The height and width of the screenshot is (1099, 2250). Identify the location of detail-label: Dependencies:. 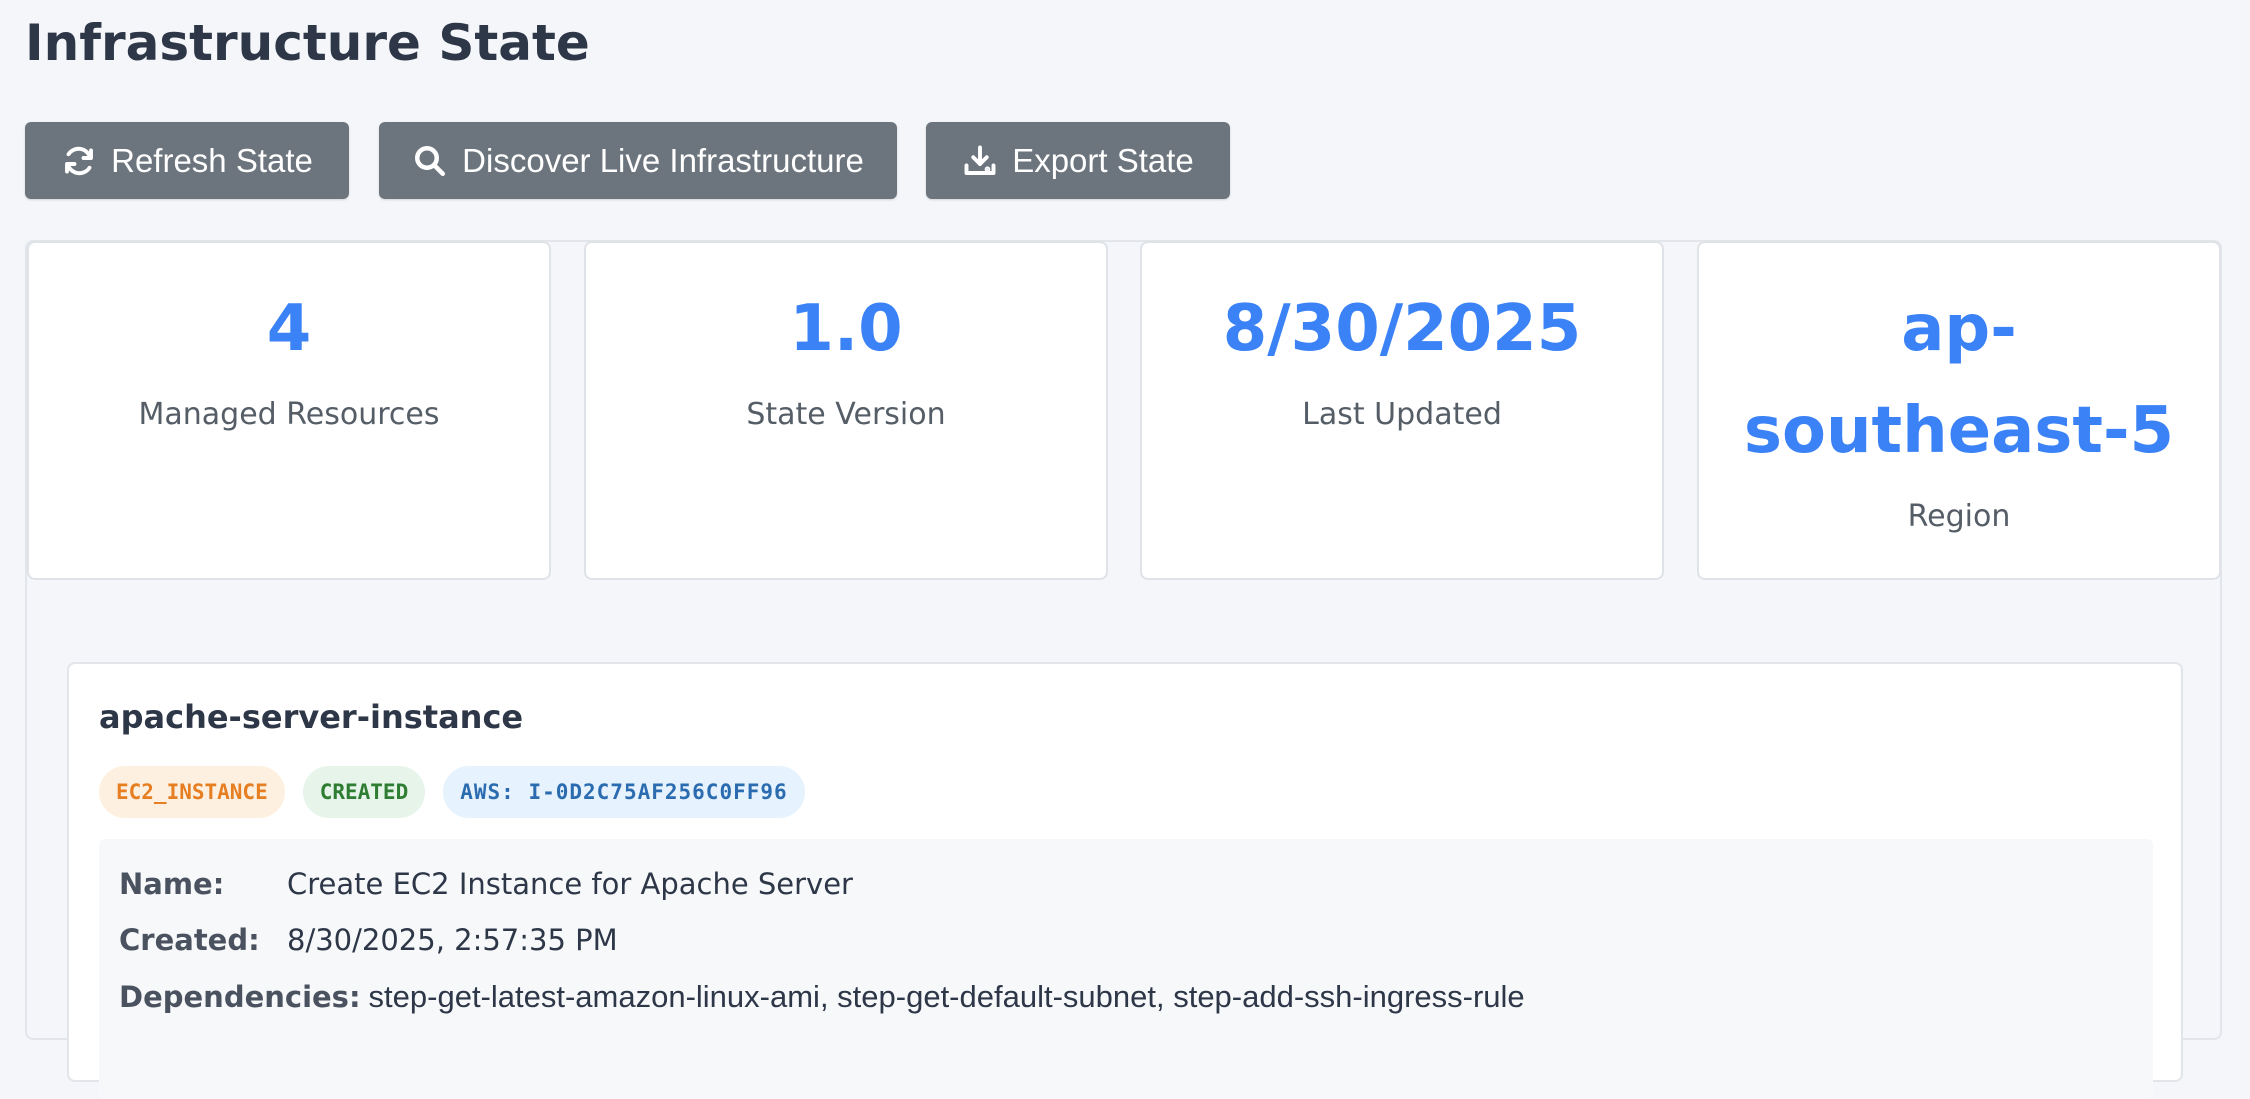
(240, 997).